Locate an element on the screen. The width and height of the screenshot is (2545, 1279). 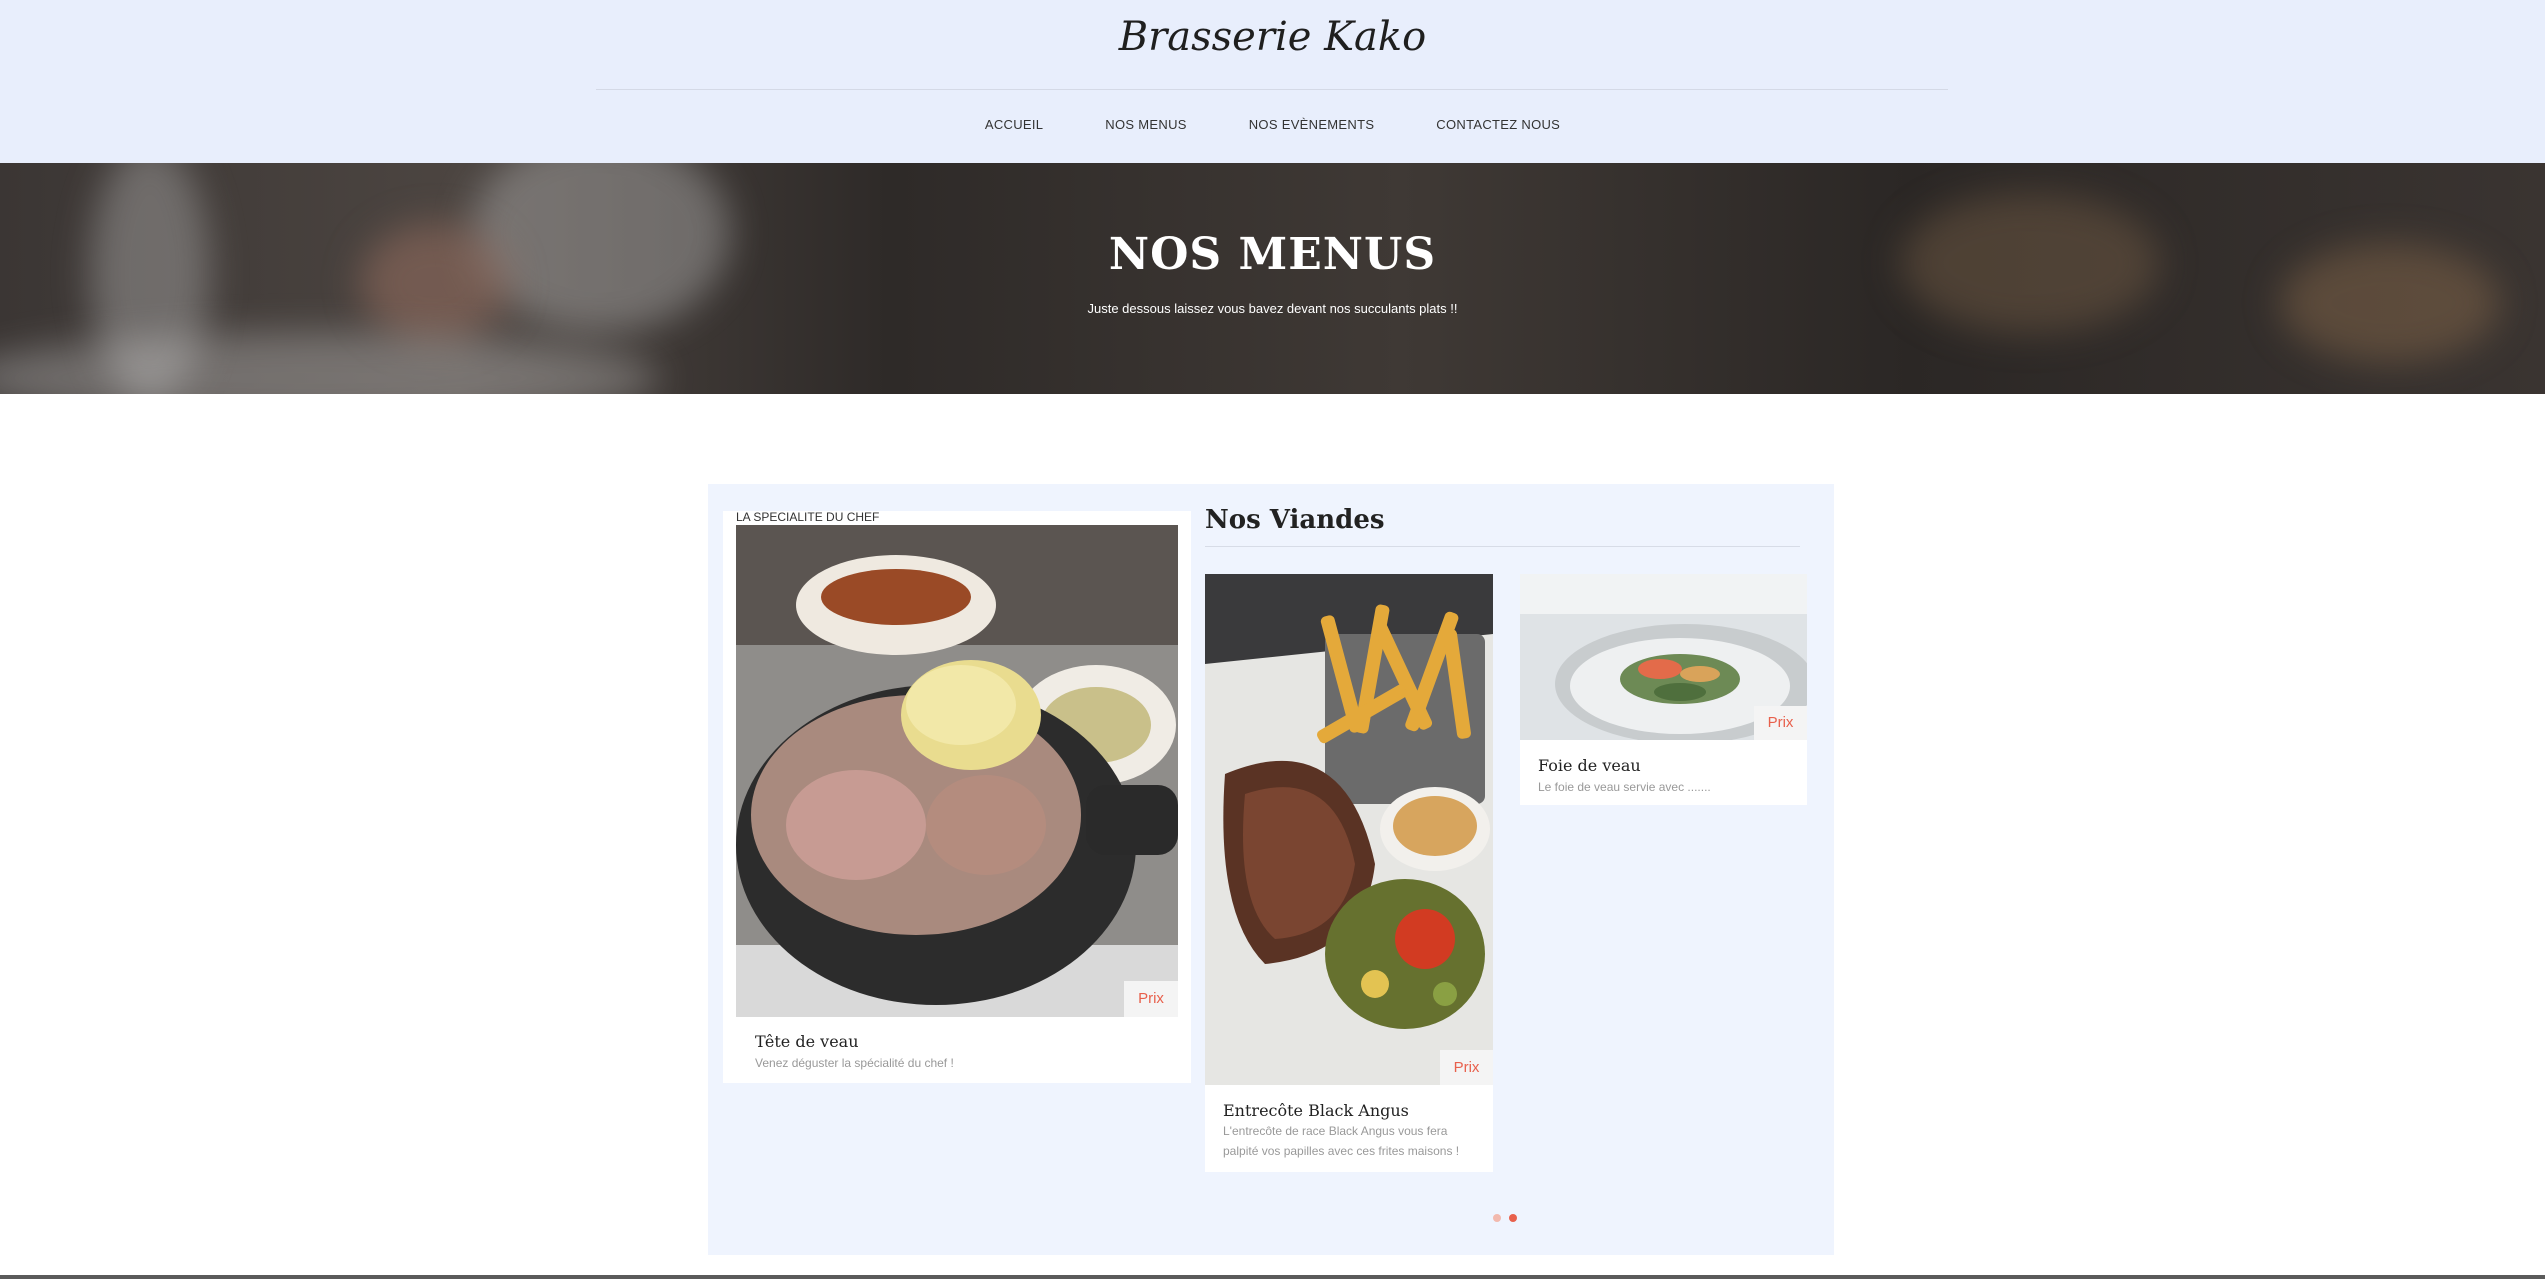
chef-price-button: Prix is located at coordinates (1151, 999).